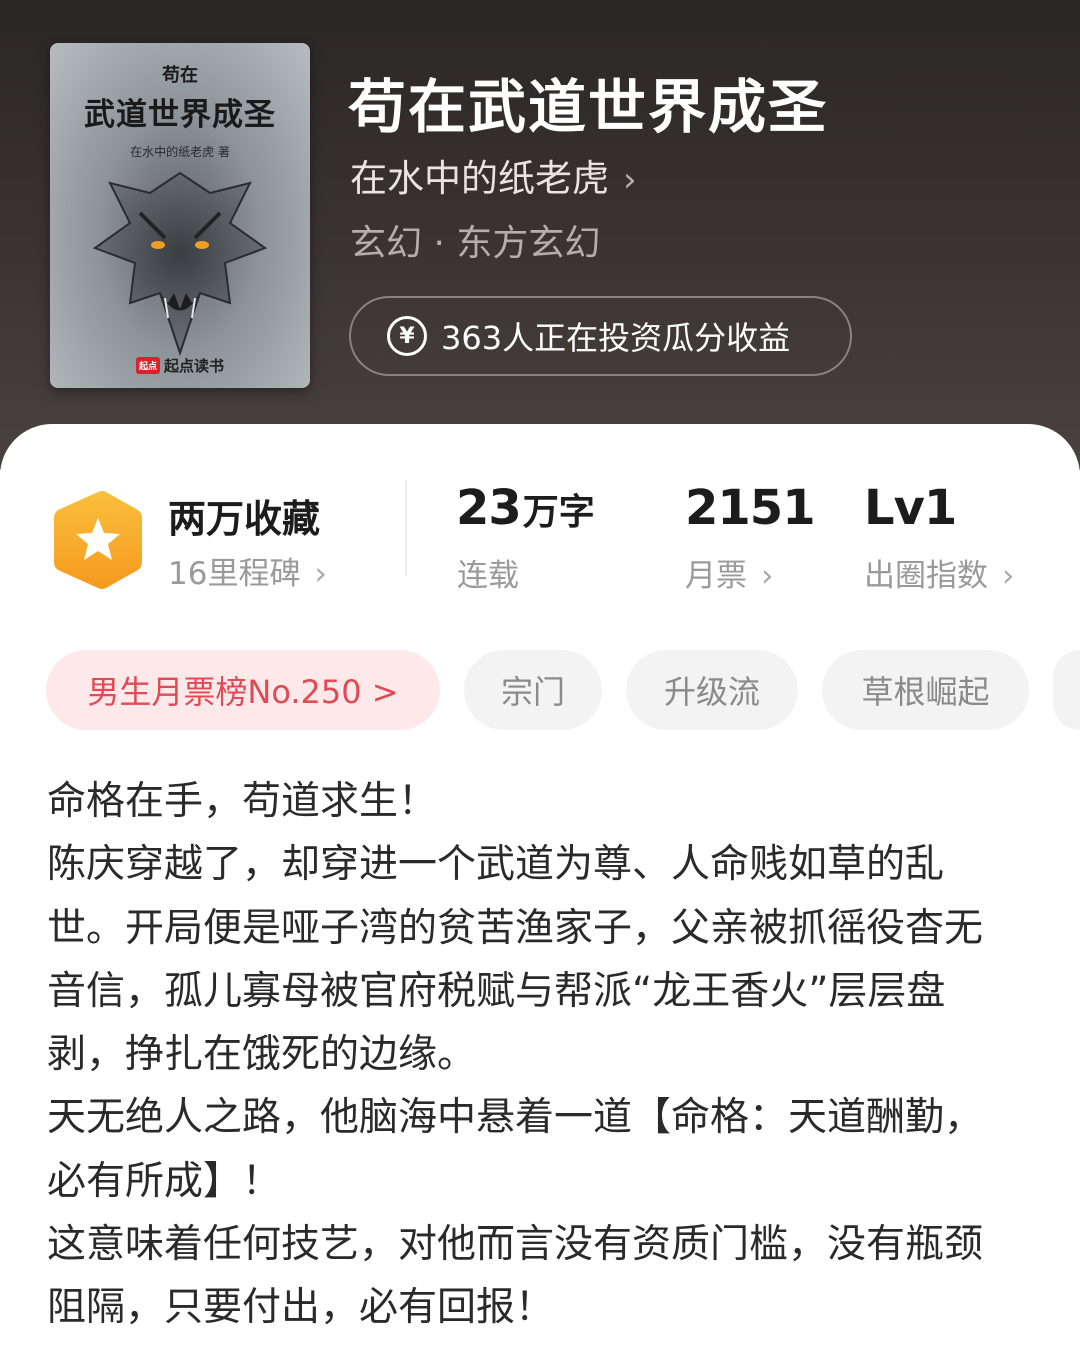  Describe the element at coordinates (234, 574) in the screenshot. I see `milestones-label: 16里程碑` at that location.